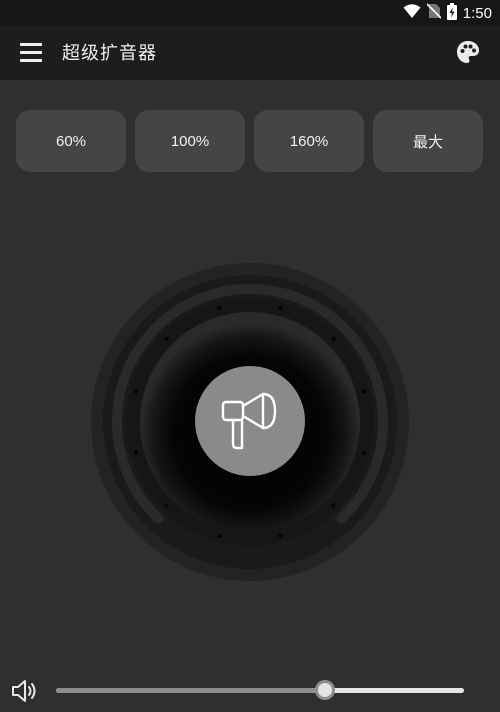 The width and height of the screenshot is (500, 712). Describe the element at coordinates (250, 53) in the screenshot. I see `app-bar: 超级扩音器` at that location.